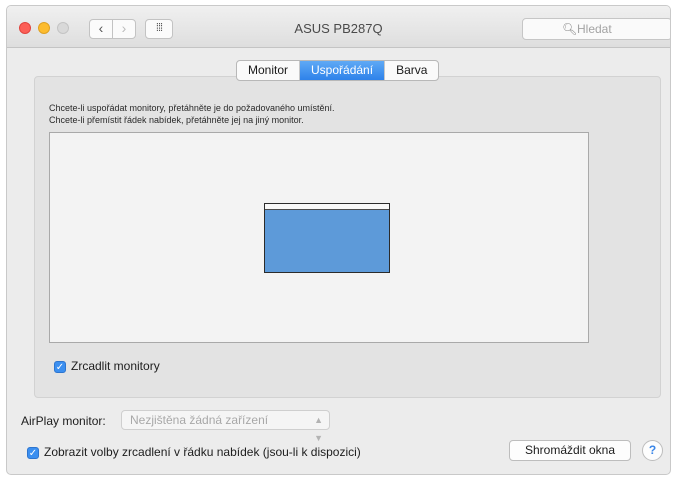  Describe the element at coordinates (327, 238) in the screenshot. I see `display-thumbnail` at that location.